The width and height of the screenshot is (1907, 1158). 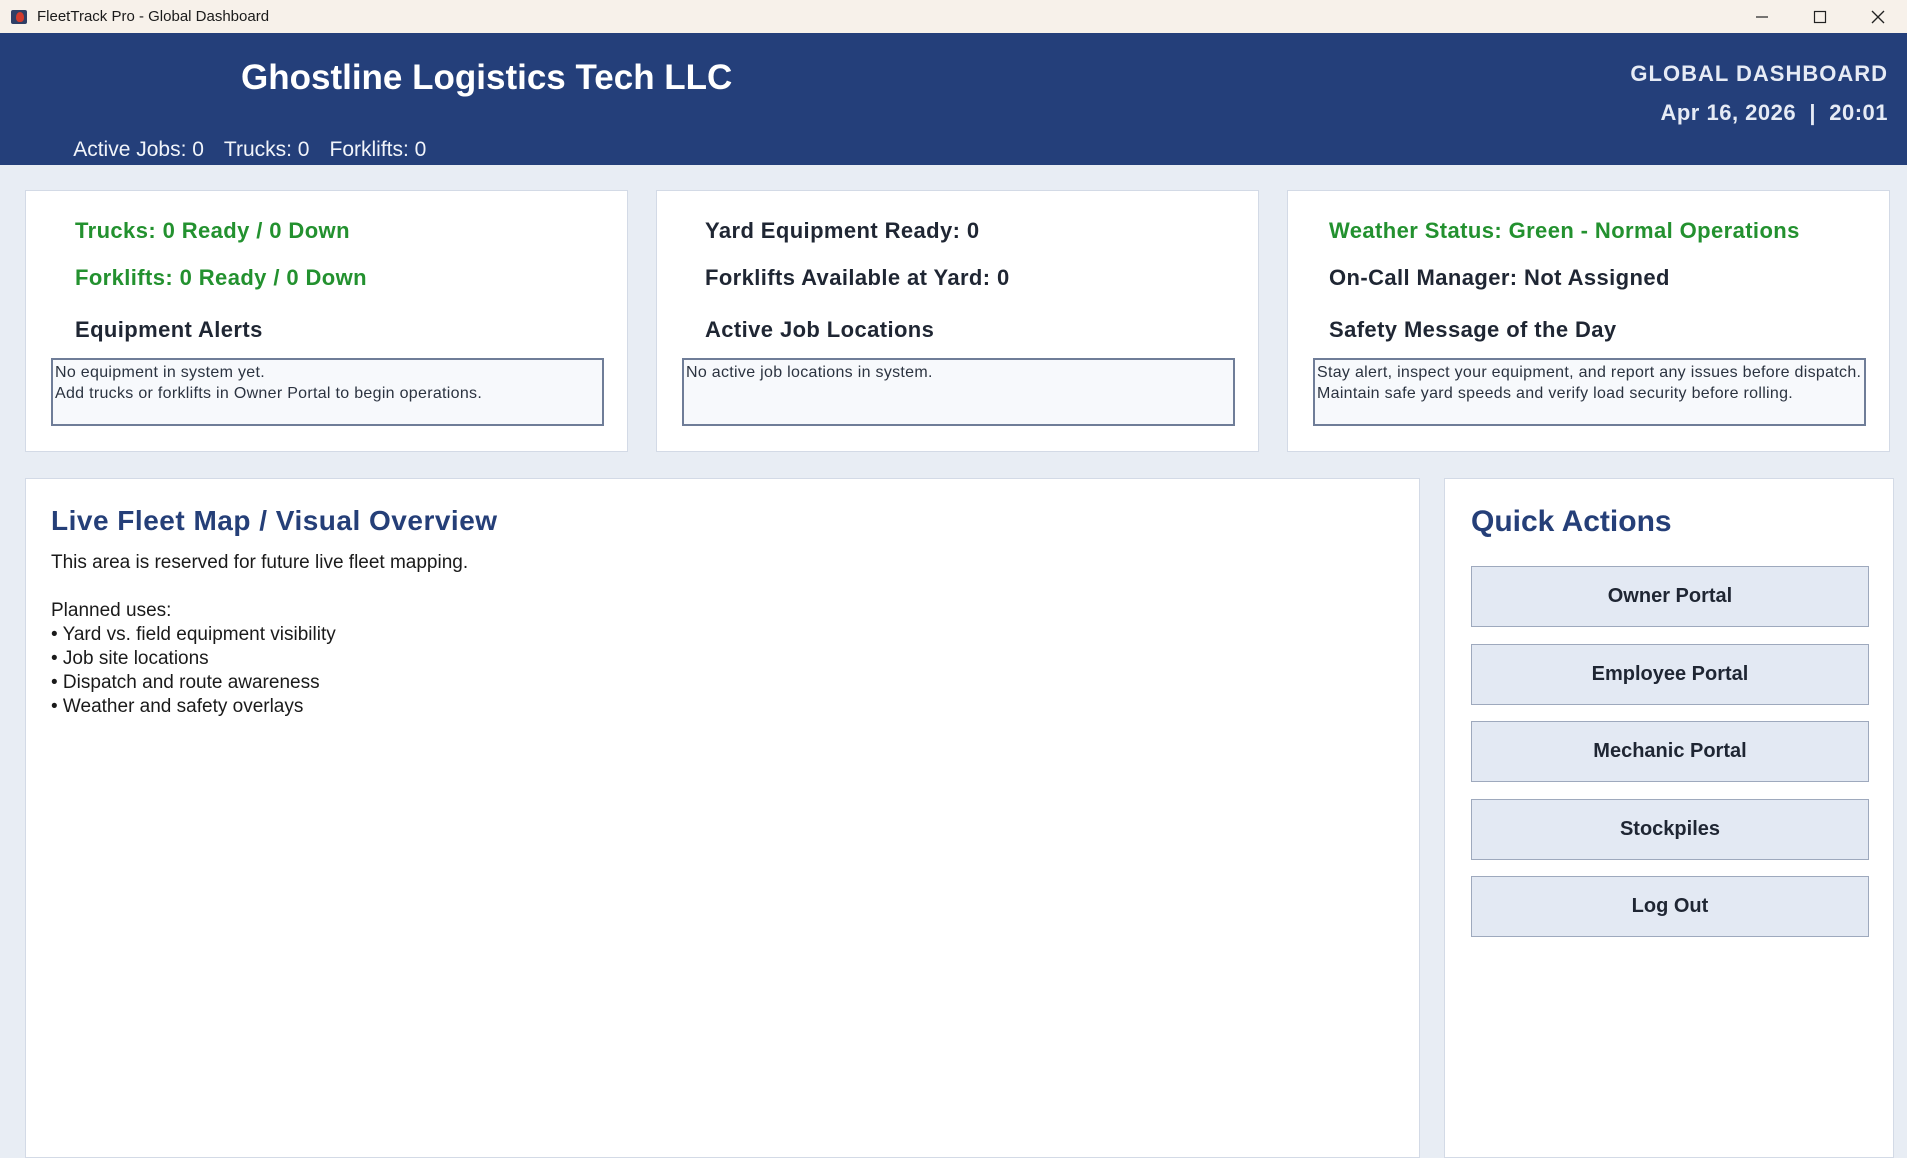 I want to click on log-out-button: Log Out, so click(x=1670, y=906).